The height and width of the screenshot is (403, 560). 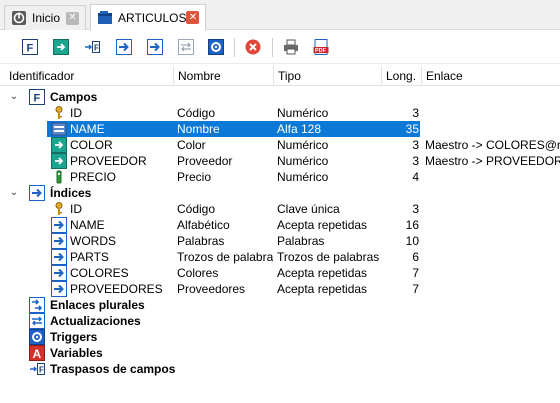 I want to click on column-identificador: Identificador, so click(x=89, y=76).